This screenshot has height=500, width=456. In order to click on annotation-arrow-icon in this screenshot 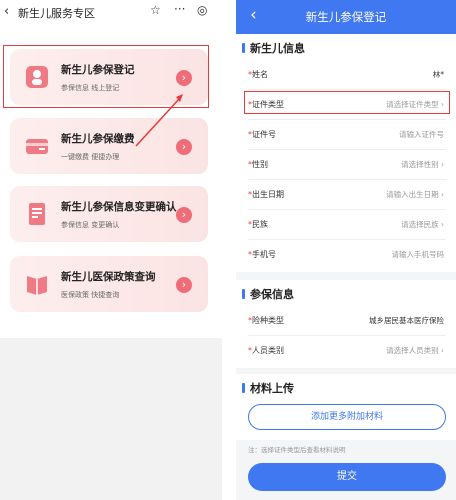, I will do `click(159, 120)`.